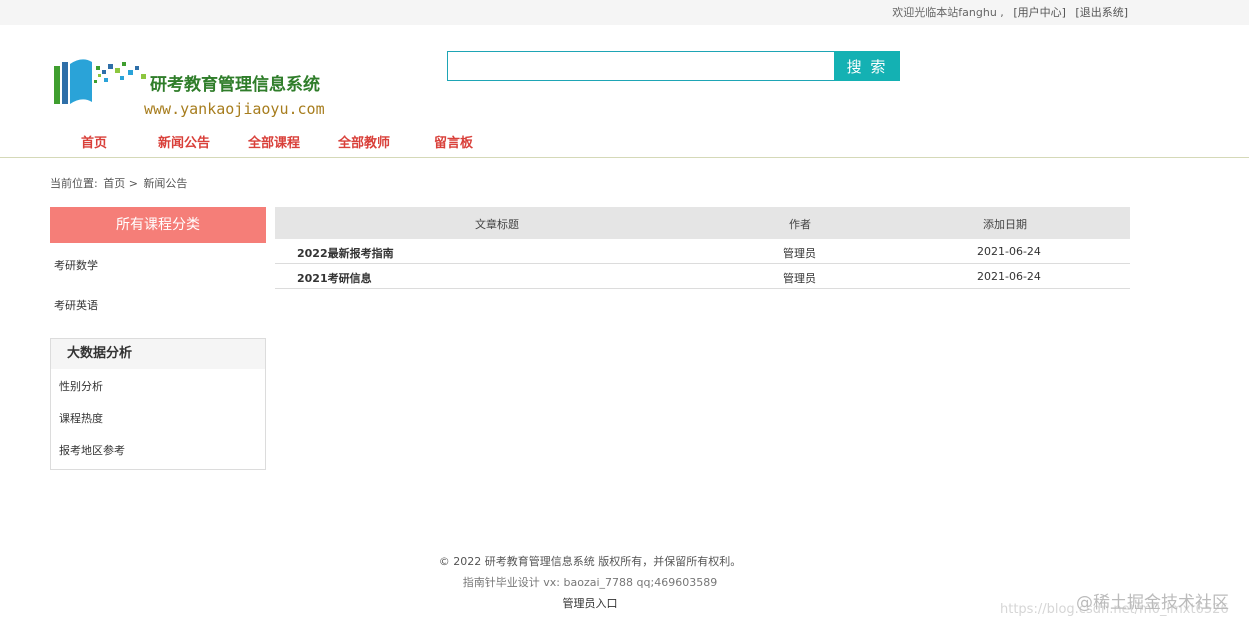  What do you see at coordinates (702, 223) in the screenshot?
I see `table-header: 文章标题 作者 添加日期` at bounding box center [702, 223].